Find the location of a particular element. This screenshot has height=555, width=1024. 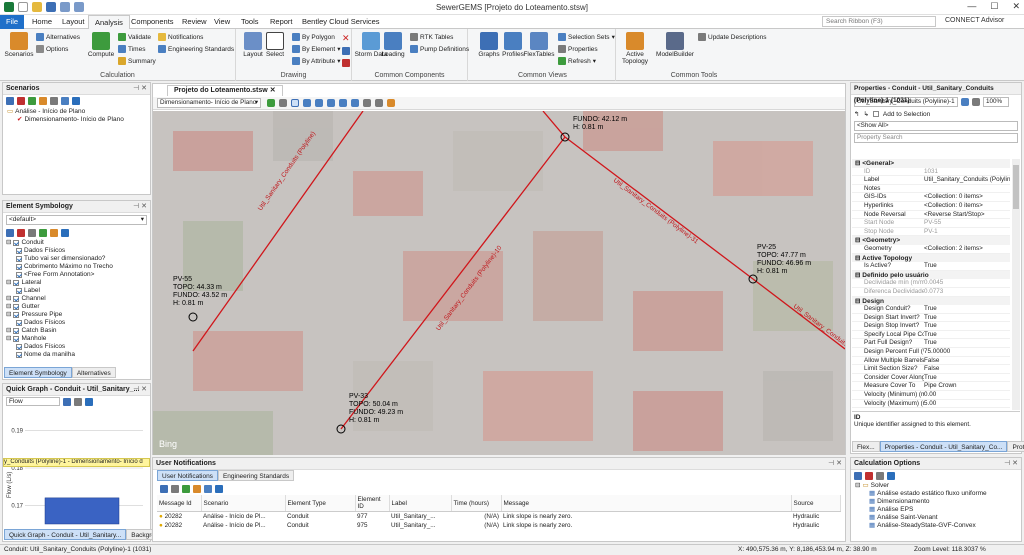

active-topology-button: Active Topology is located at coordinates (635, 48).